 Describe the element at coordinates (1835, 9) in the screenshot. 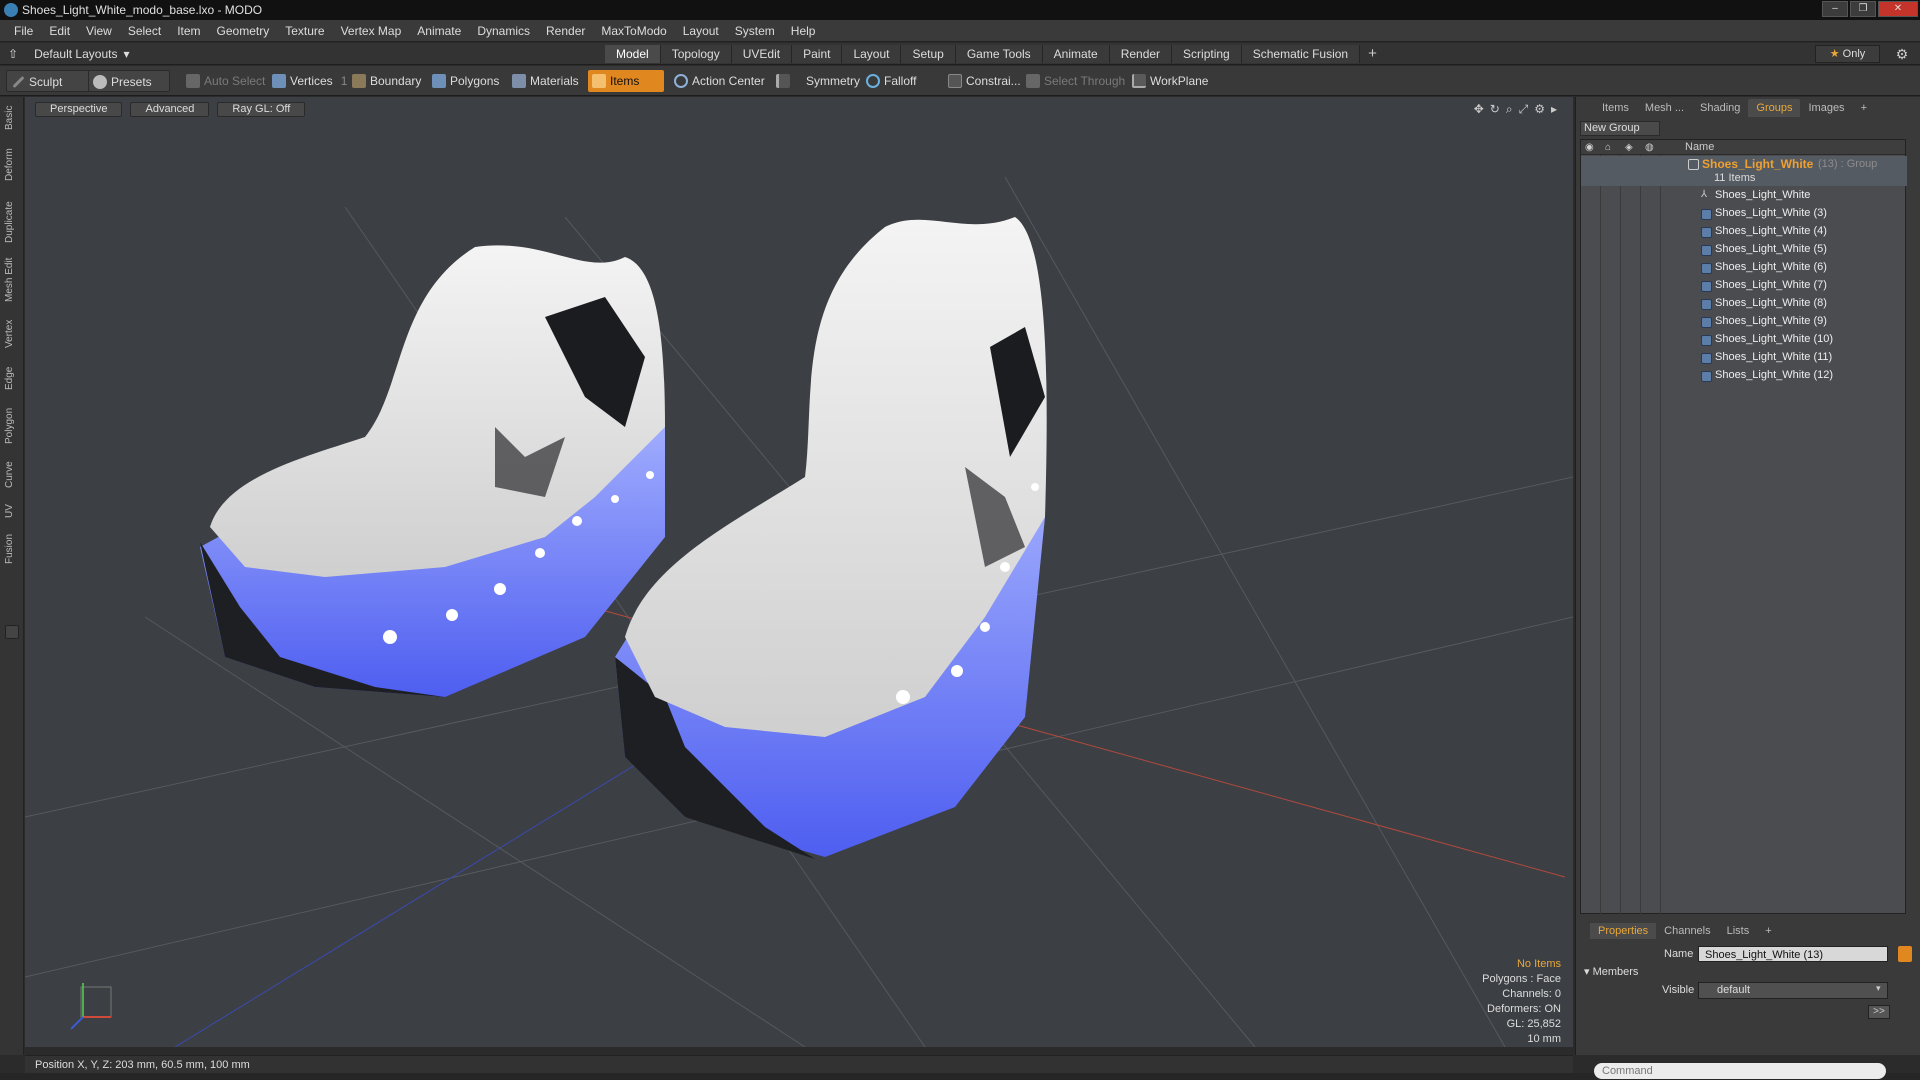

I see `minimize-button: –` at that location.